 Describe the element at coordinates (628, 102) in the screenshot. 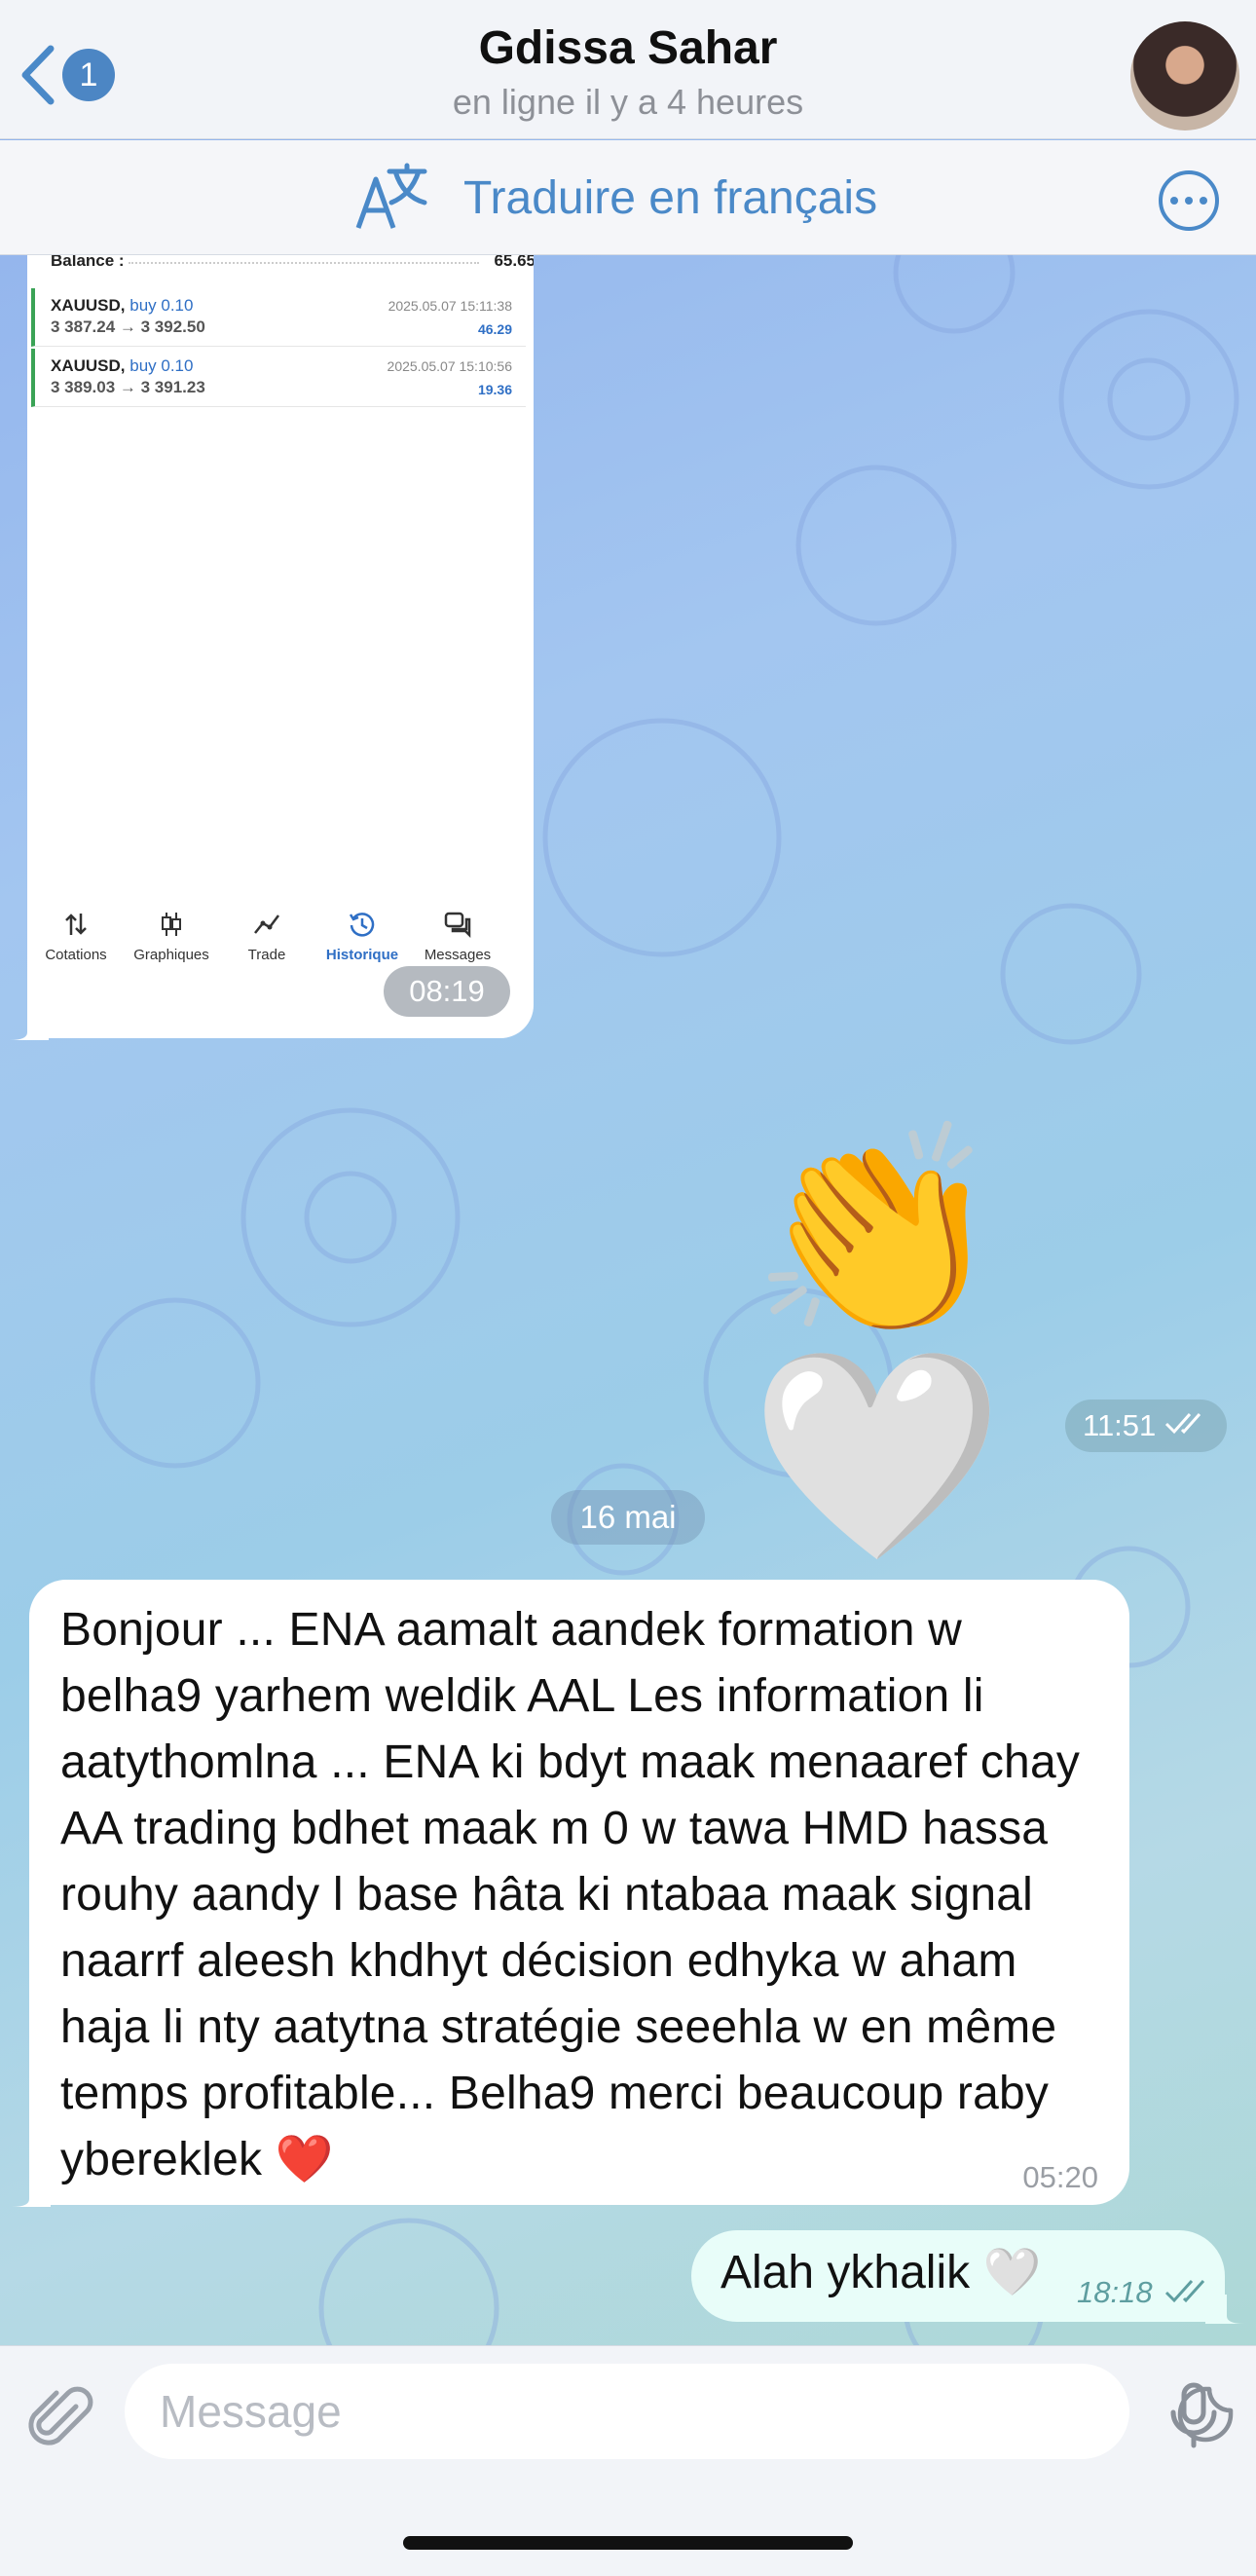

I see `contact-status: en ligne il y a 4 heures` at that location.